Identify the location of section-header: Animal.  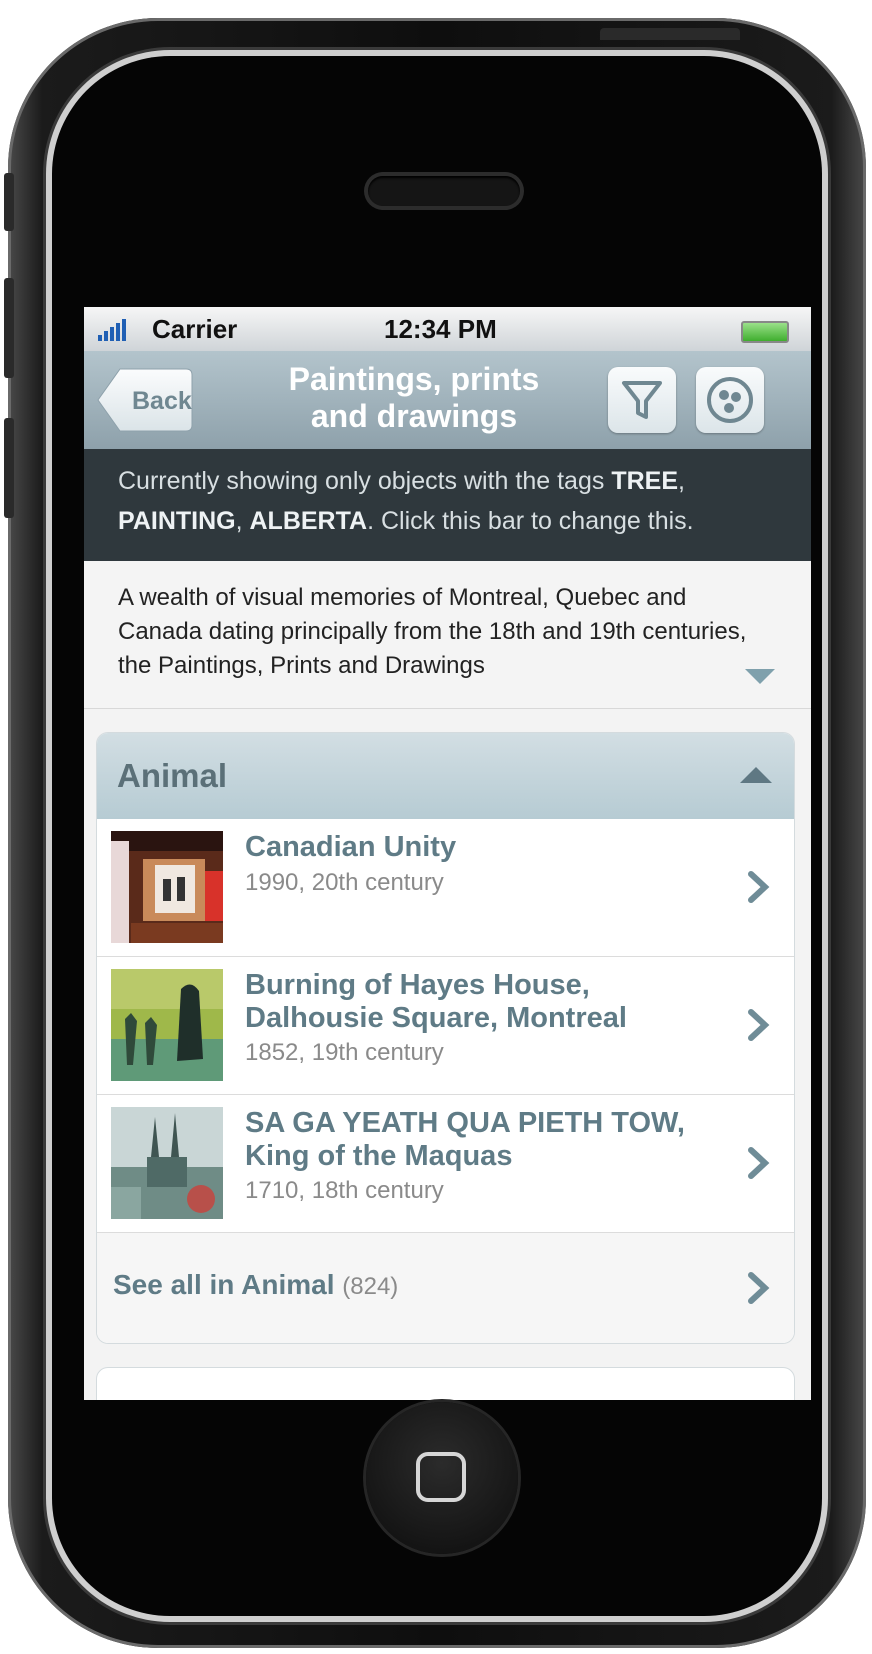
(445, 776).